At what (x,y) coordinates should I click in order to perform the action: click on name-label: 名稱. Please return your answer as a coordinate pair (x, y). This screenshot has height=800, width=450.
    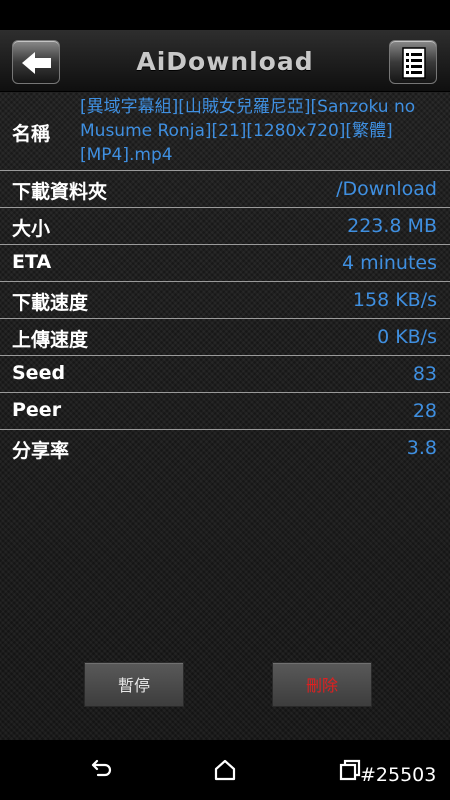
    Looking at the image, I should click on (31, 134).